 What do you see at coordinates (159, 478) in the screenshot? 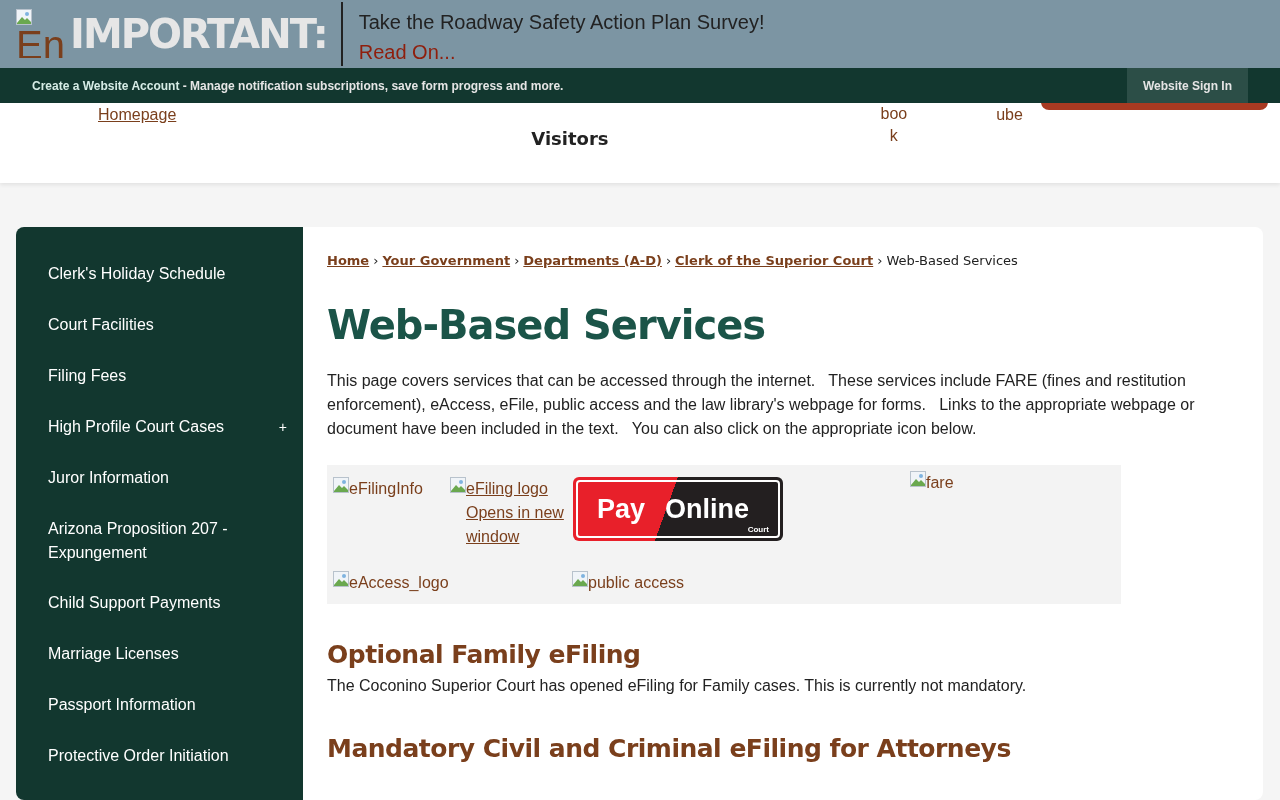
I see `sidebar-item: Juror Information` at bounding box center [159, 478].